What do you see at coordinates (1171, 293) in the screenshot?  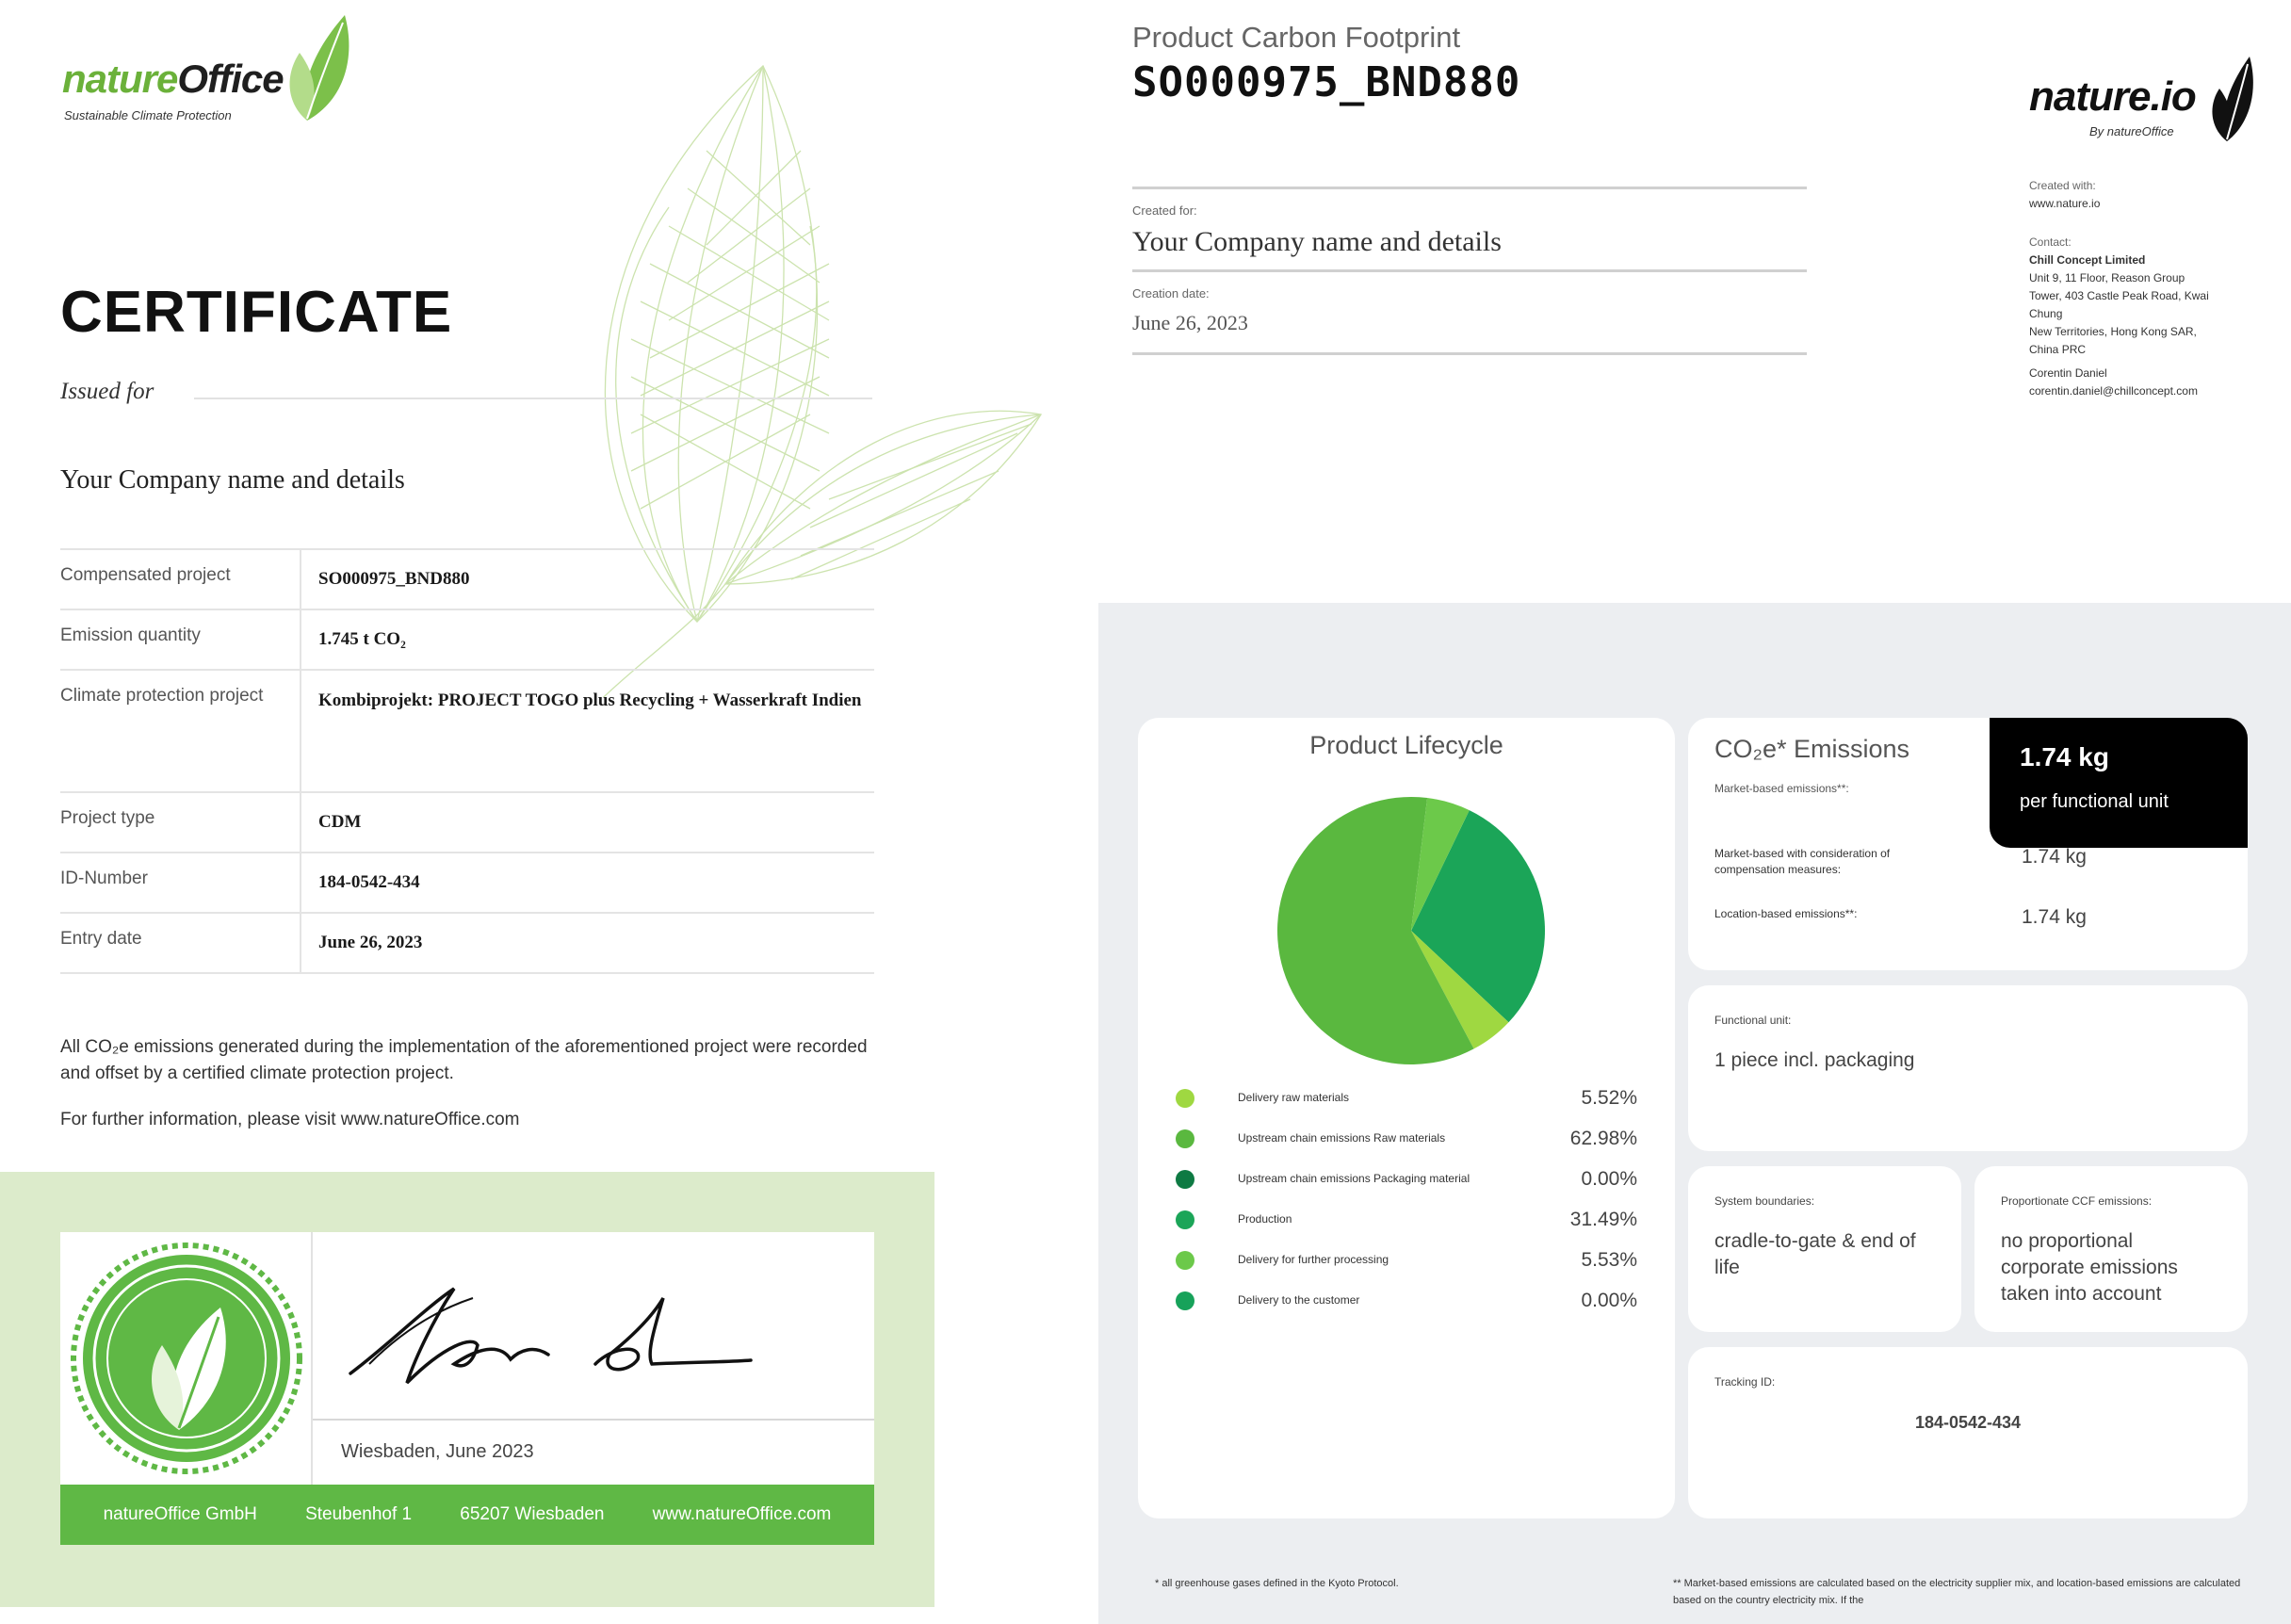 I see `creation-date-label: Creation date:` at bounding box center [1171, 293].